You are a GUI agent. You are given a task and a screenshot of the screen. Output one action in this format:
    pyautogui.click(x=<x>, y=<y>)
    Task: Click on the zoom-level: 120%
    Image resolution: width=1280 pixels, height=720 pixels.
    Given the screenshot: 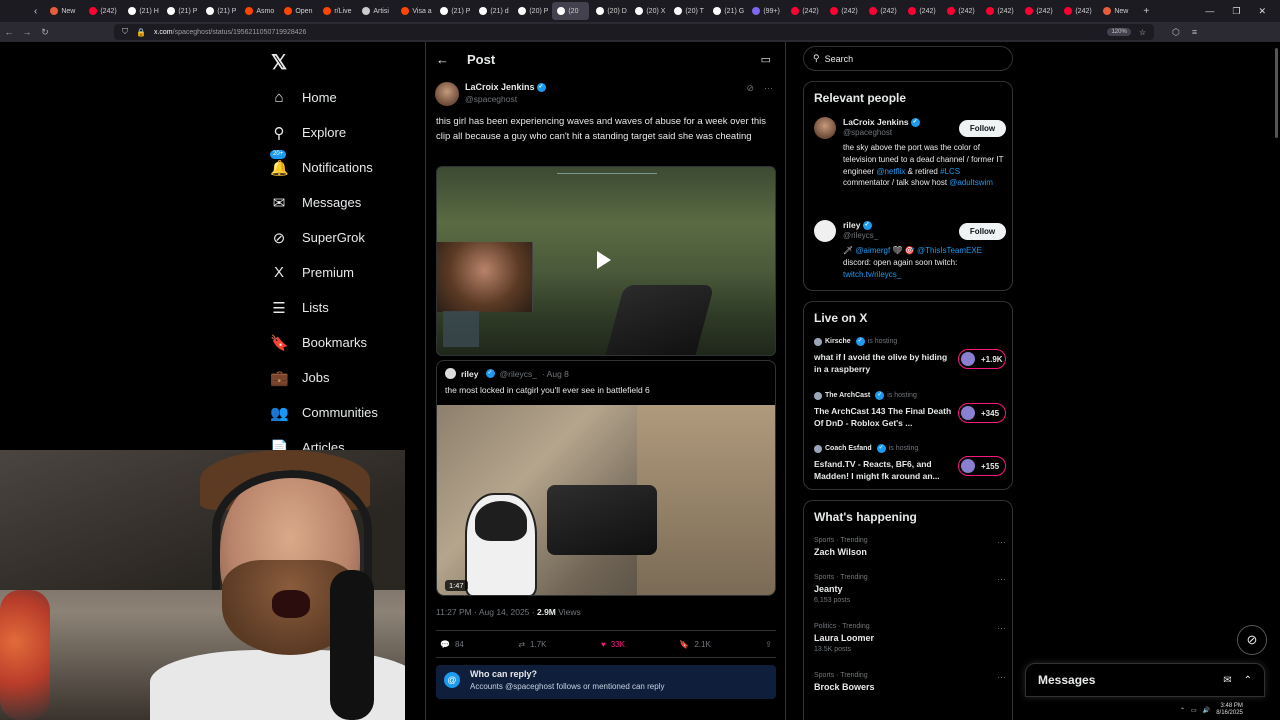 What is the action you would take?
    pyautogui.click(x=1119, y=32)
    